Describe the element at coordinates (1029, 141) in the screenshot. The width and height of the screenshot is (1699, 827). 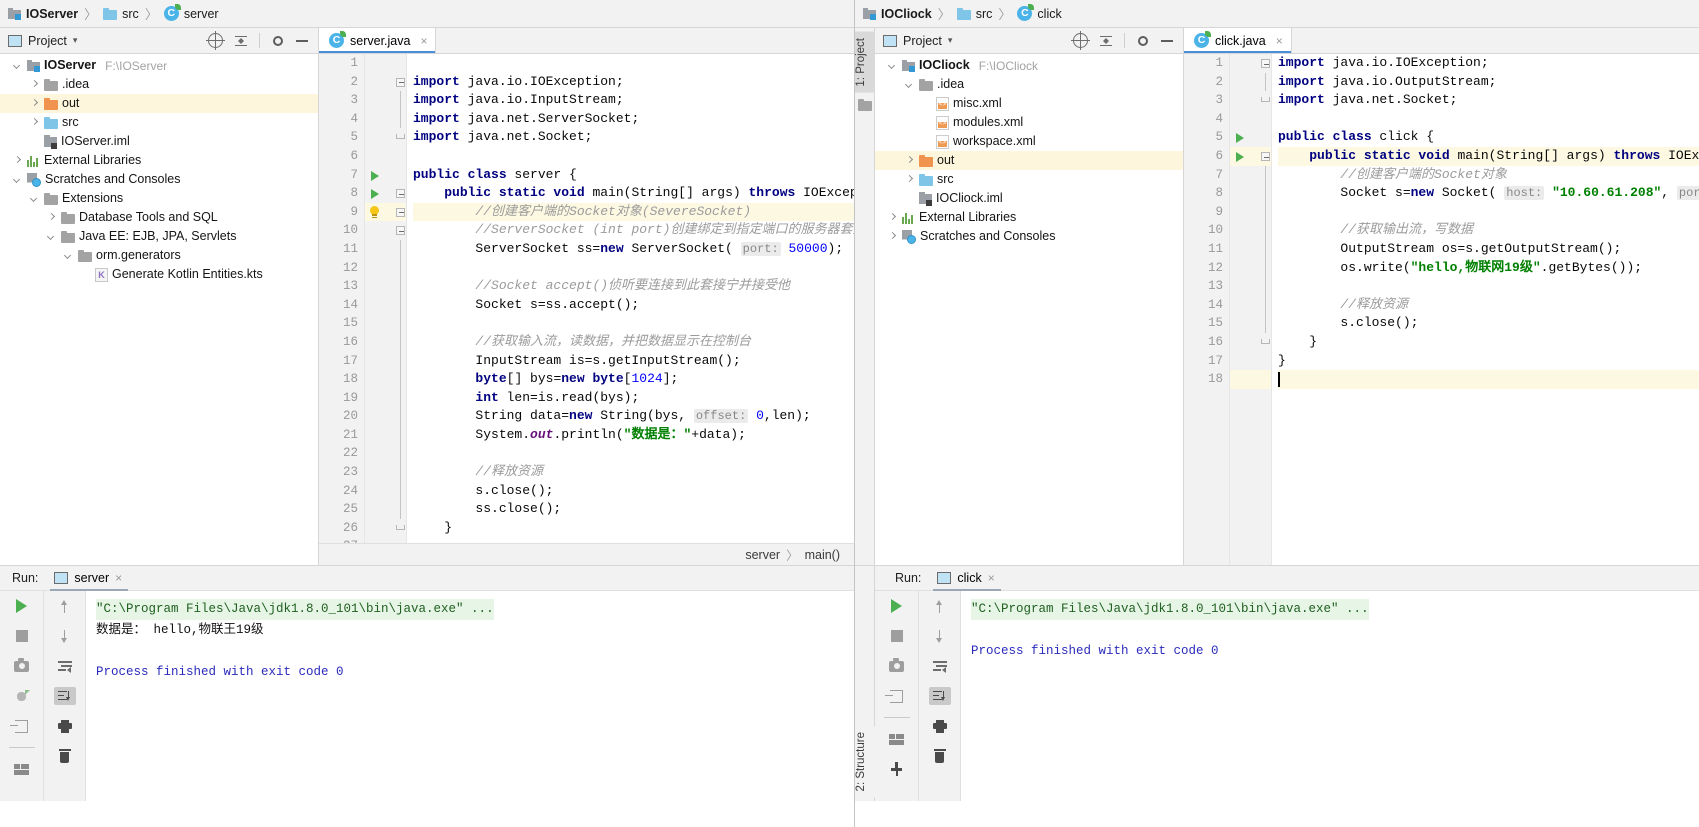
I see `tree-item-workspace-xml: workspace.xml` at that location.